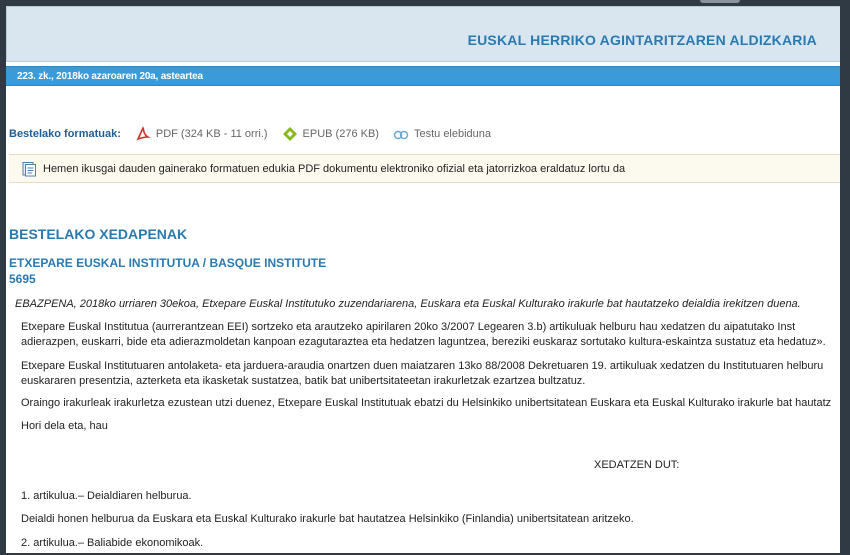  I want to click on document-icon, so click(29, 168).